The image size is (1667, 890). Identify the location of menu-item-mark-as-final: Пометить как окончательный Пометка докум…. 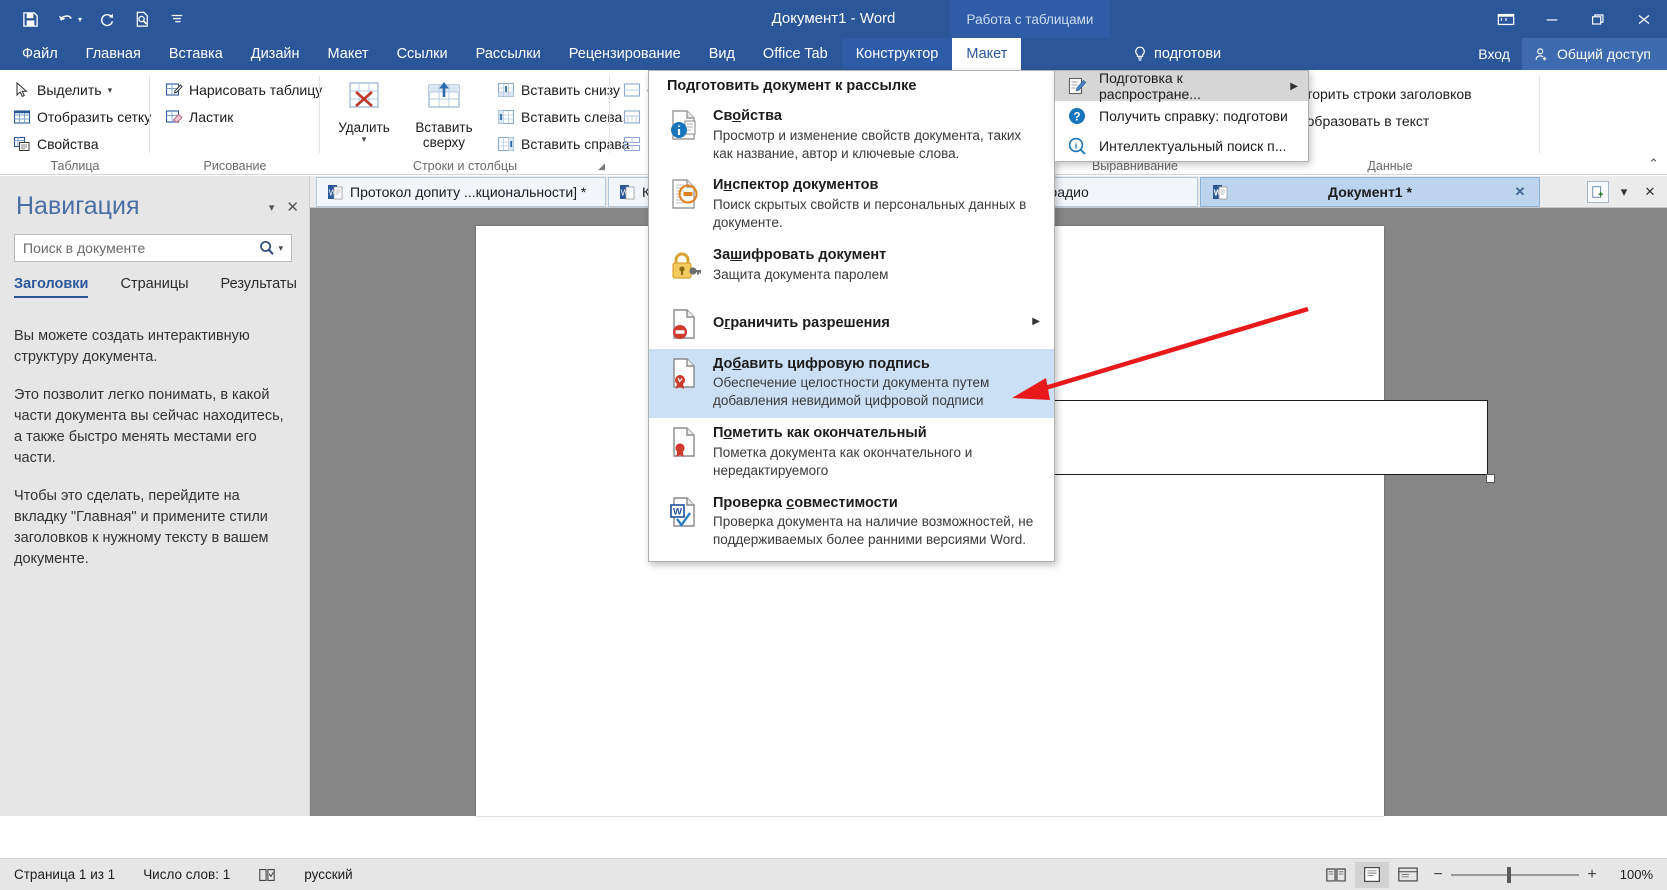
(851, 452).